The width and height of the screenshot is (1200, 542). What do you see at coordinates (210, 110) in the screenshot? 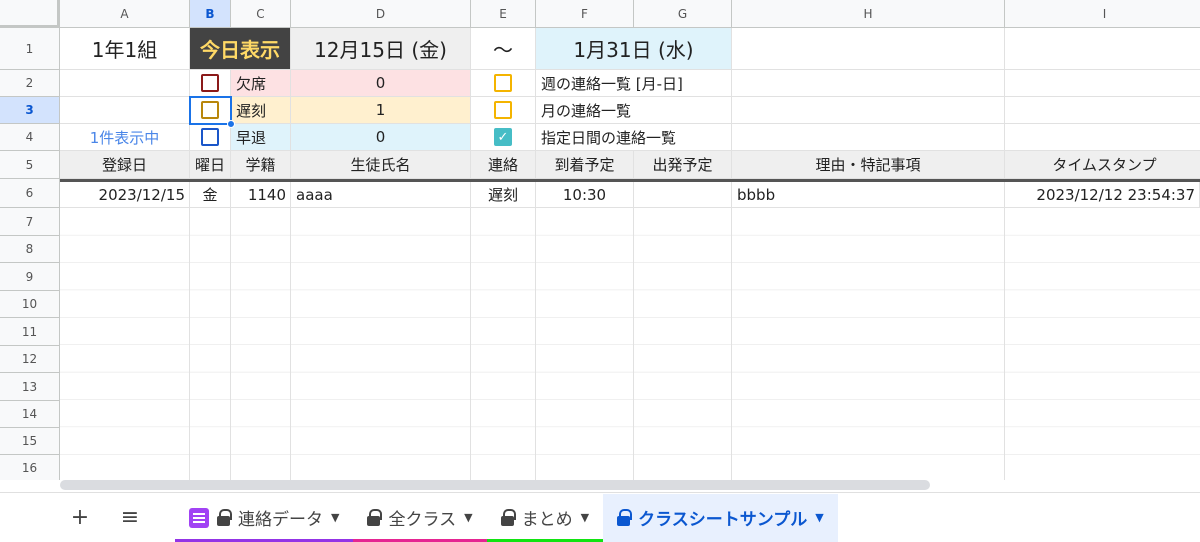
I see `selected-cell-b3` at bounding box center [210, 110].